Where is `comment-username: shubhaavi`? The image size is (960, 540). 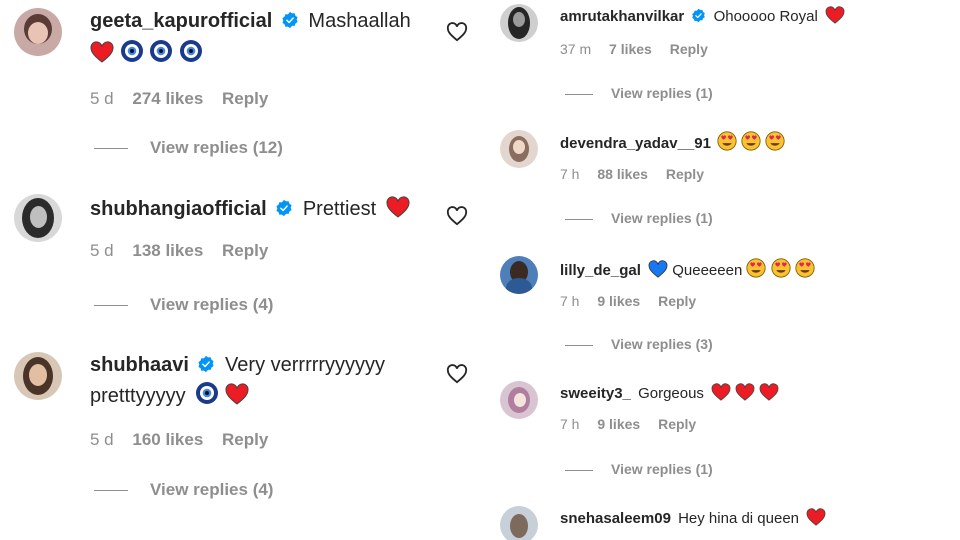 comment-username: shubhaavi is located at coordinates (139, 365).